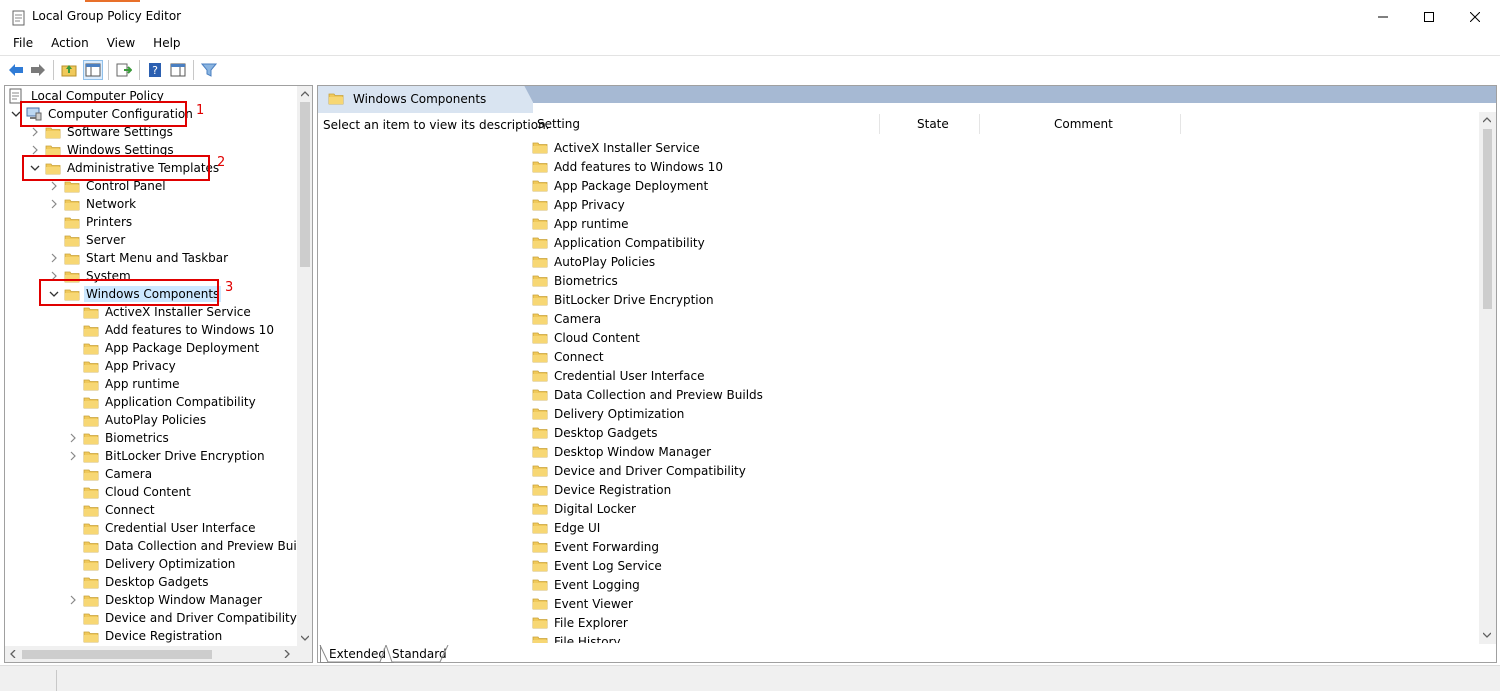  Describe the element at coordinates (181, 546) in the screenshot. I see `tree-item-windows-component: Data Collection and Preview Builds` at that location.